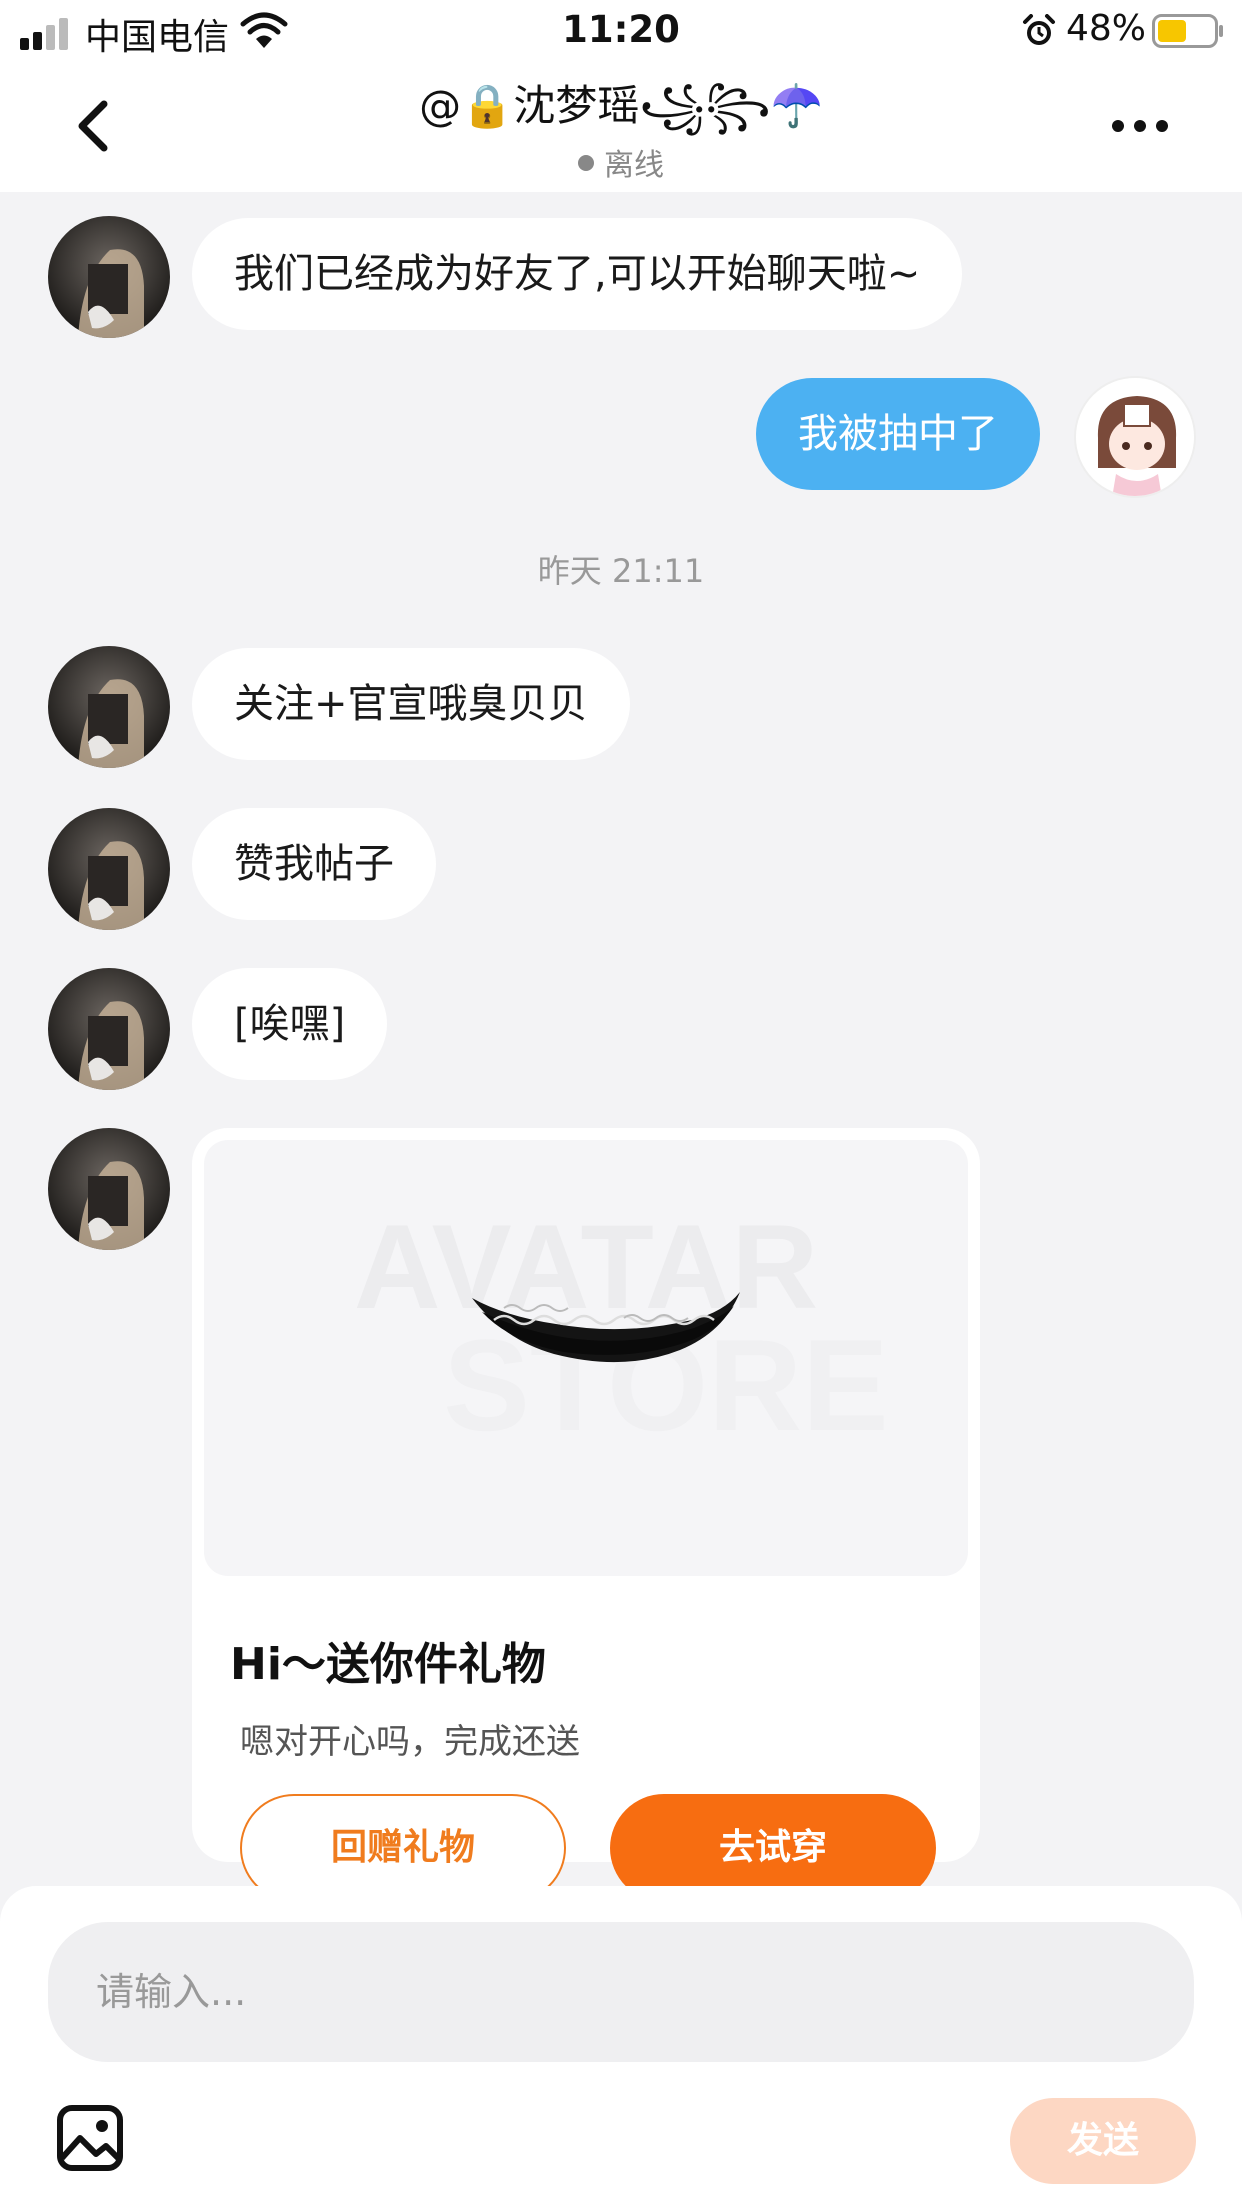 The height and width of the screenshot is (2208, 1242). What do you see at coordinates (1039, 29) in the screenshot?
I see `alarm-icon` at bounding box center [1039, 29].